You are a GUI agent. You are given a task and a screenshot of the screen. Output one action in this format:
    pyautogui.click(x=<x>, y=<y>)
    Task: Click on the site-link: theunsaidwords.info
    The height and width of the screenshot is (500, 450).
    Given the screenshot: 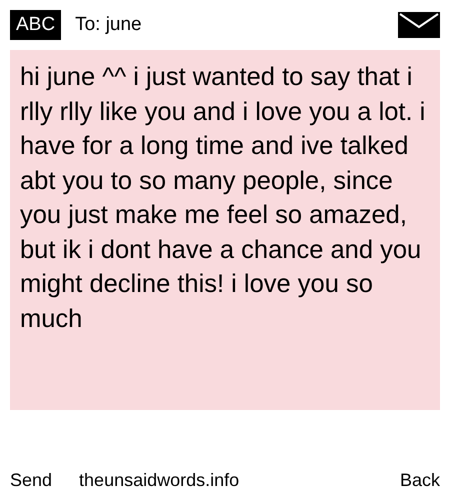 What is the action you would take?
    pyautogui.click(x=159, y=480)
    